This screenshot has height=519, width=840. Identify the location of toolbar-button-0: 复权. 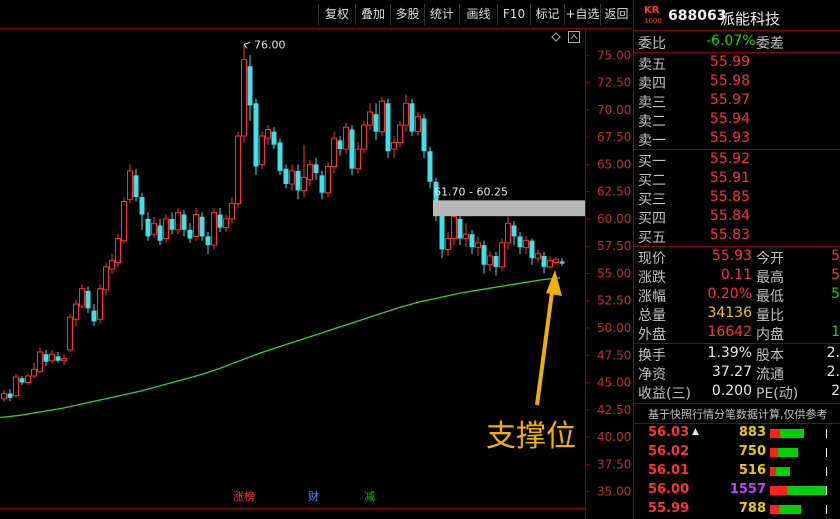
(336, 14).